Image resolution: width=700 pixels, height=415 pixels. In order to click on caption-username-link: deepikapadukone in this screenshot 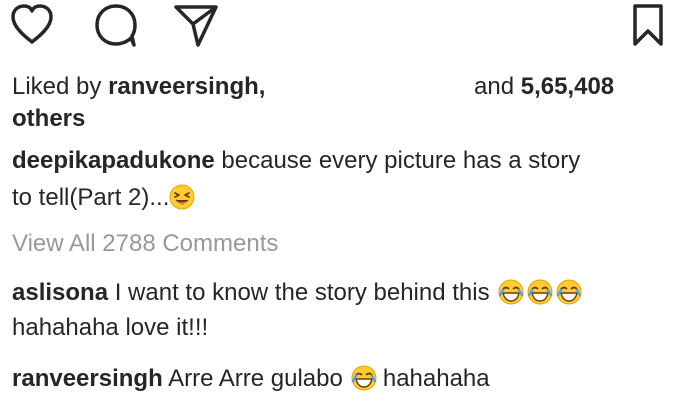, I will do `click(113, 160)`.